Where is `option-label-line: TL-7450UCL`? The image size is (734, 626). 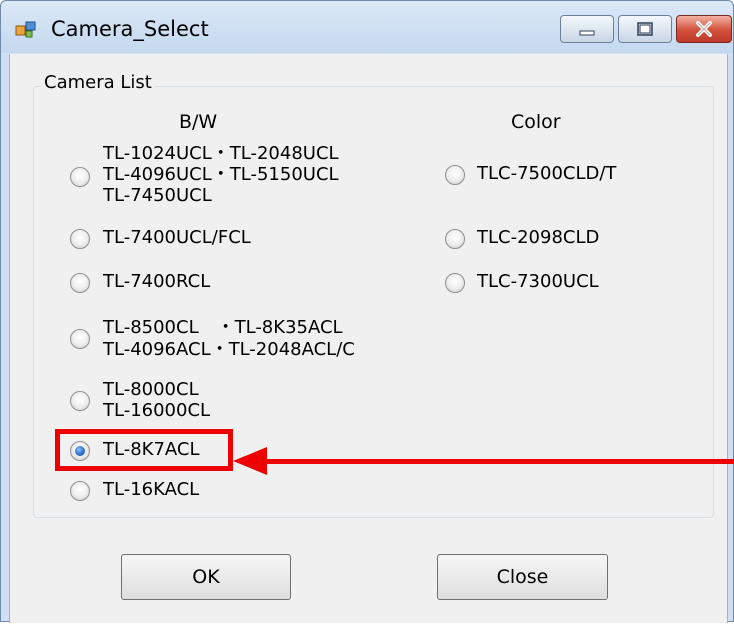 option-label-line: TL-7450UCL is located at coordinates (157, 195).